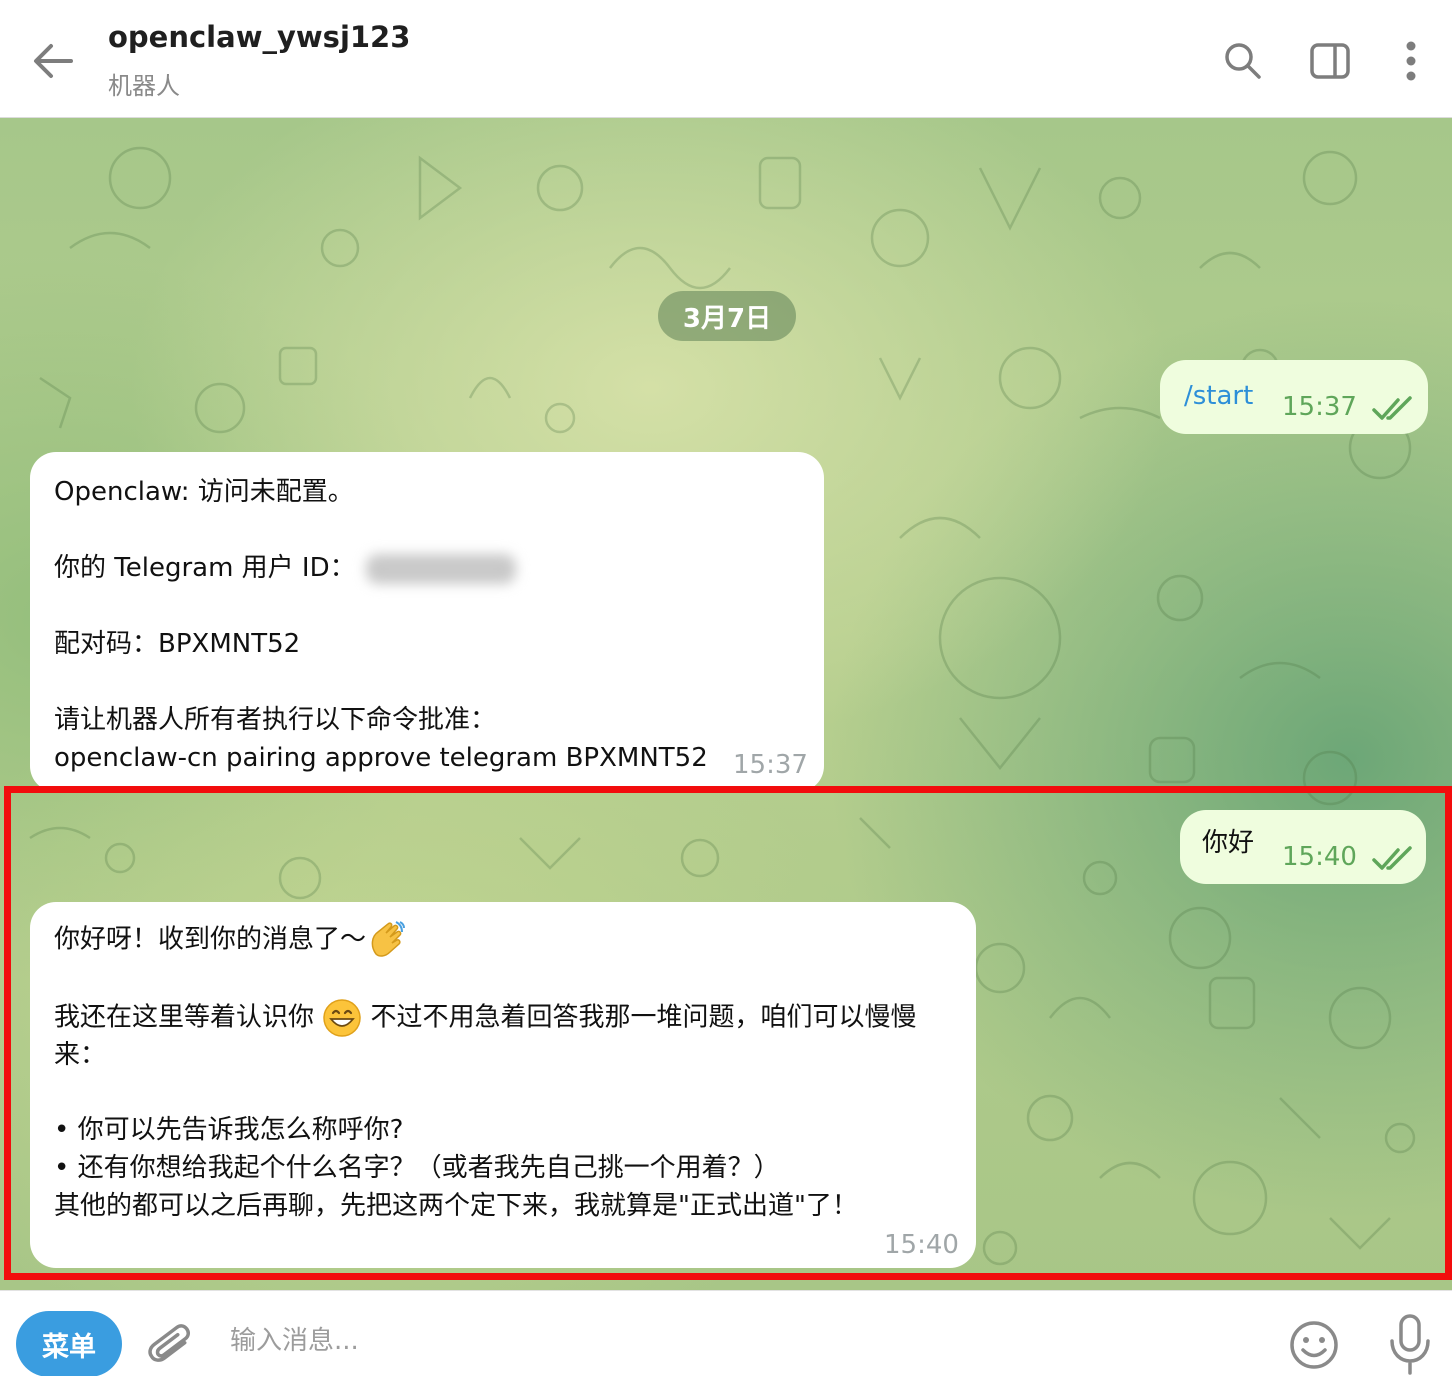  Describe the element at coordinates (69, 1343) in the screenshot. I see `menu-button: 菜单` at that location.